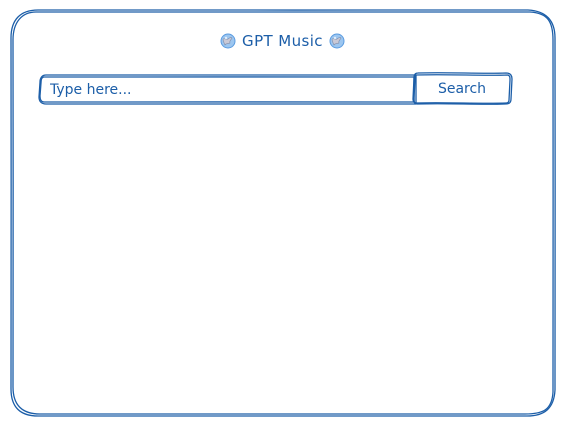 This screenshot has width=565, height=427. I want to click on page-title: GPT Music, so click(282, 41).